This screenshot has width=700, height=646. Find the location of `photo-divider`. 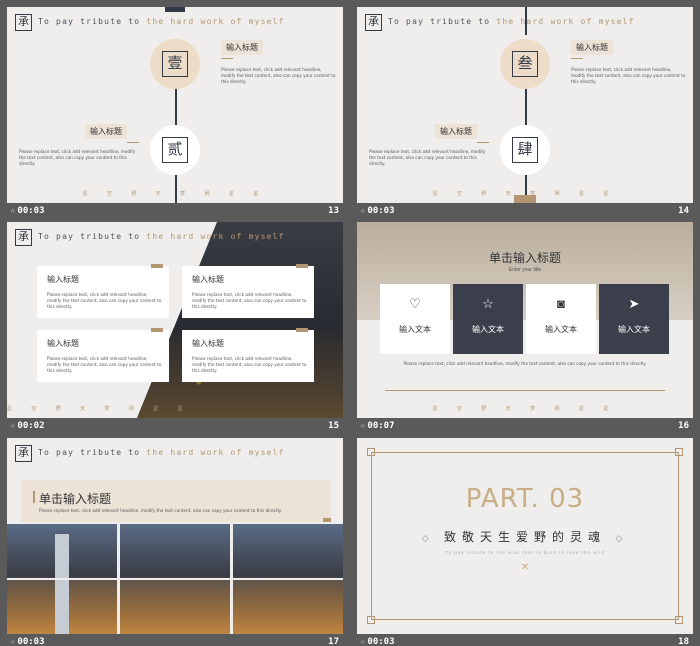

photo-divider is located at coordinates (175, 579).